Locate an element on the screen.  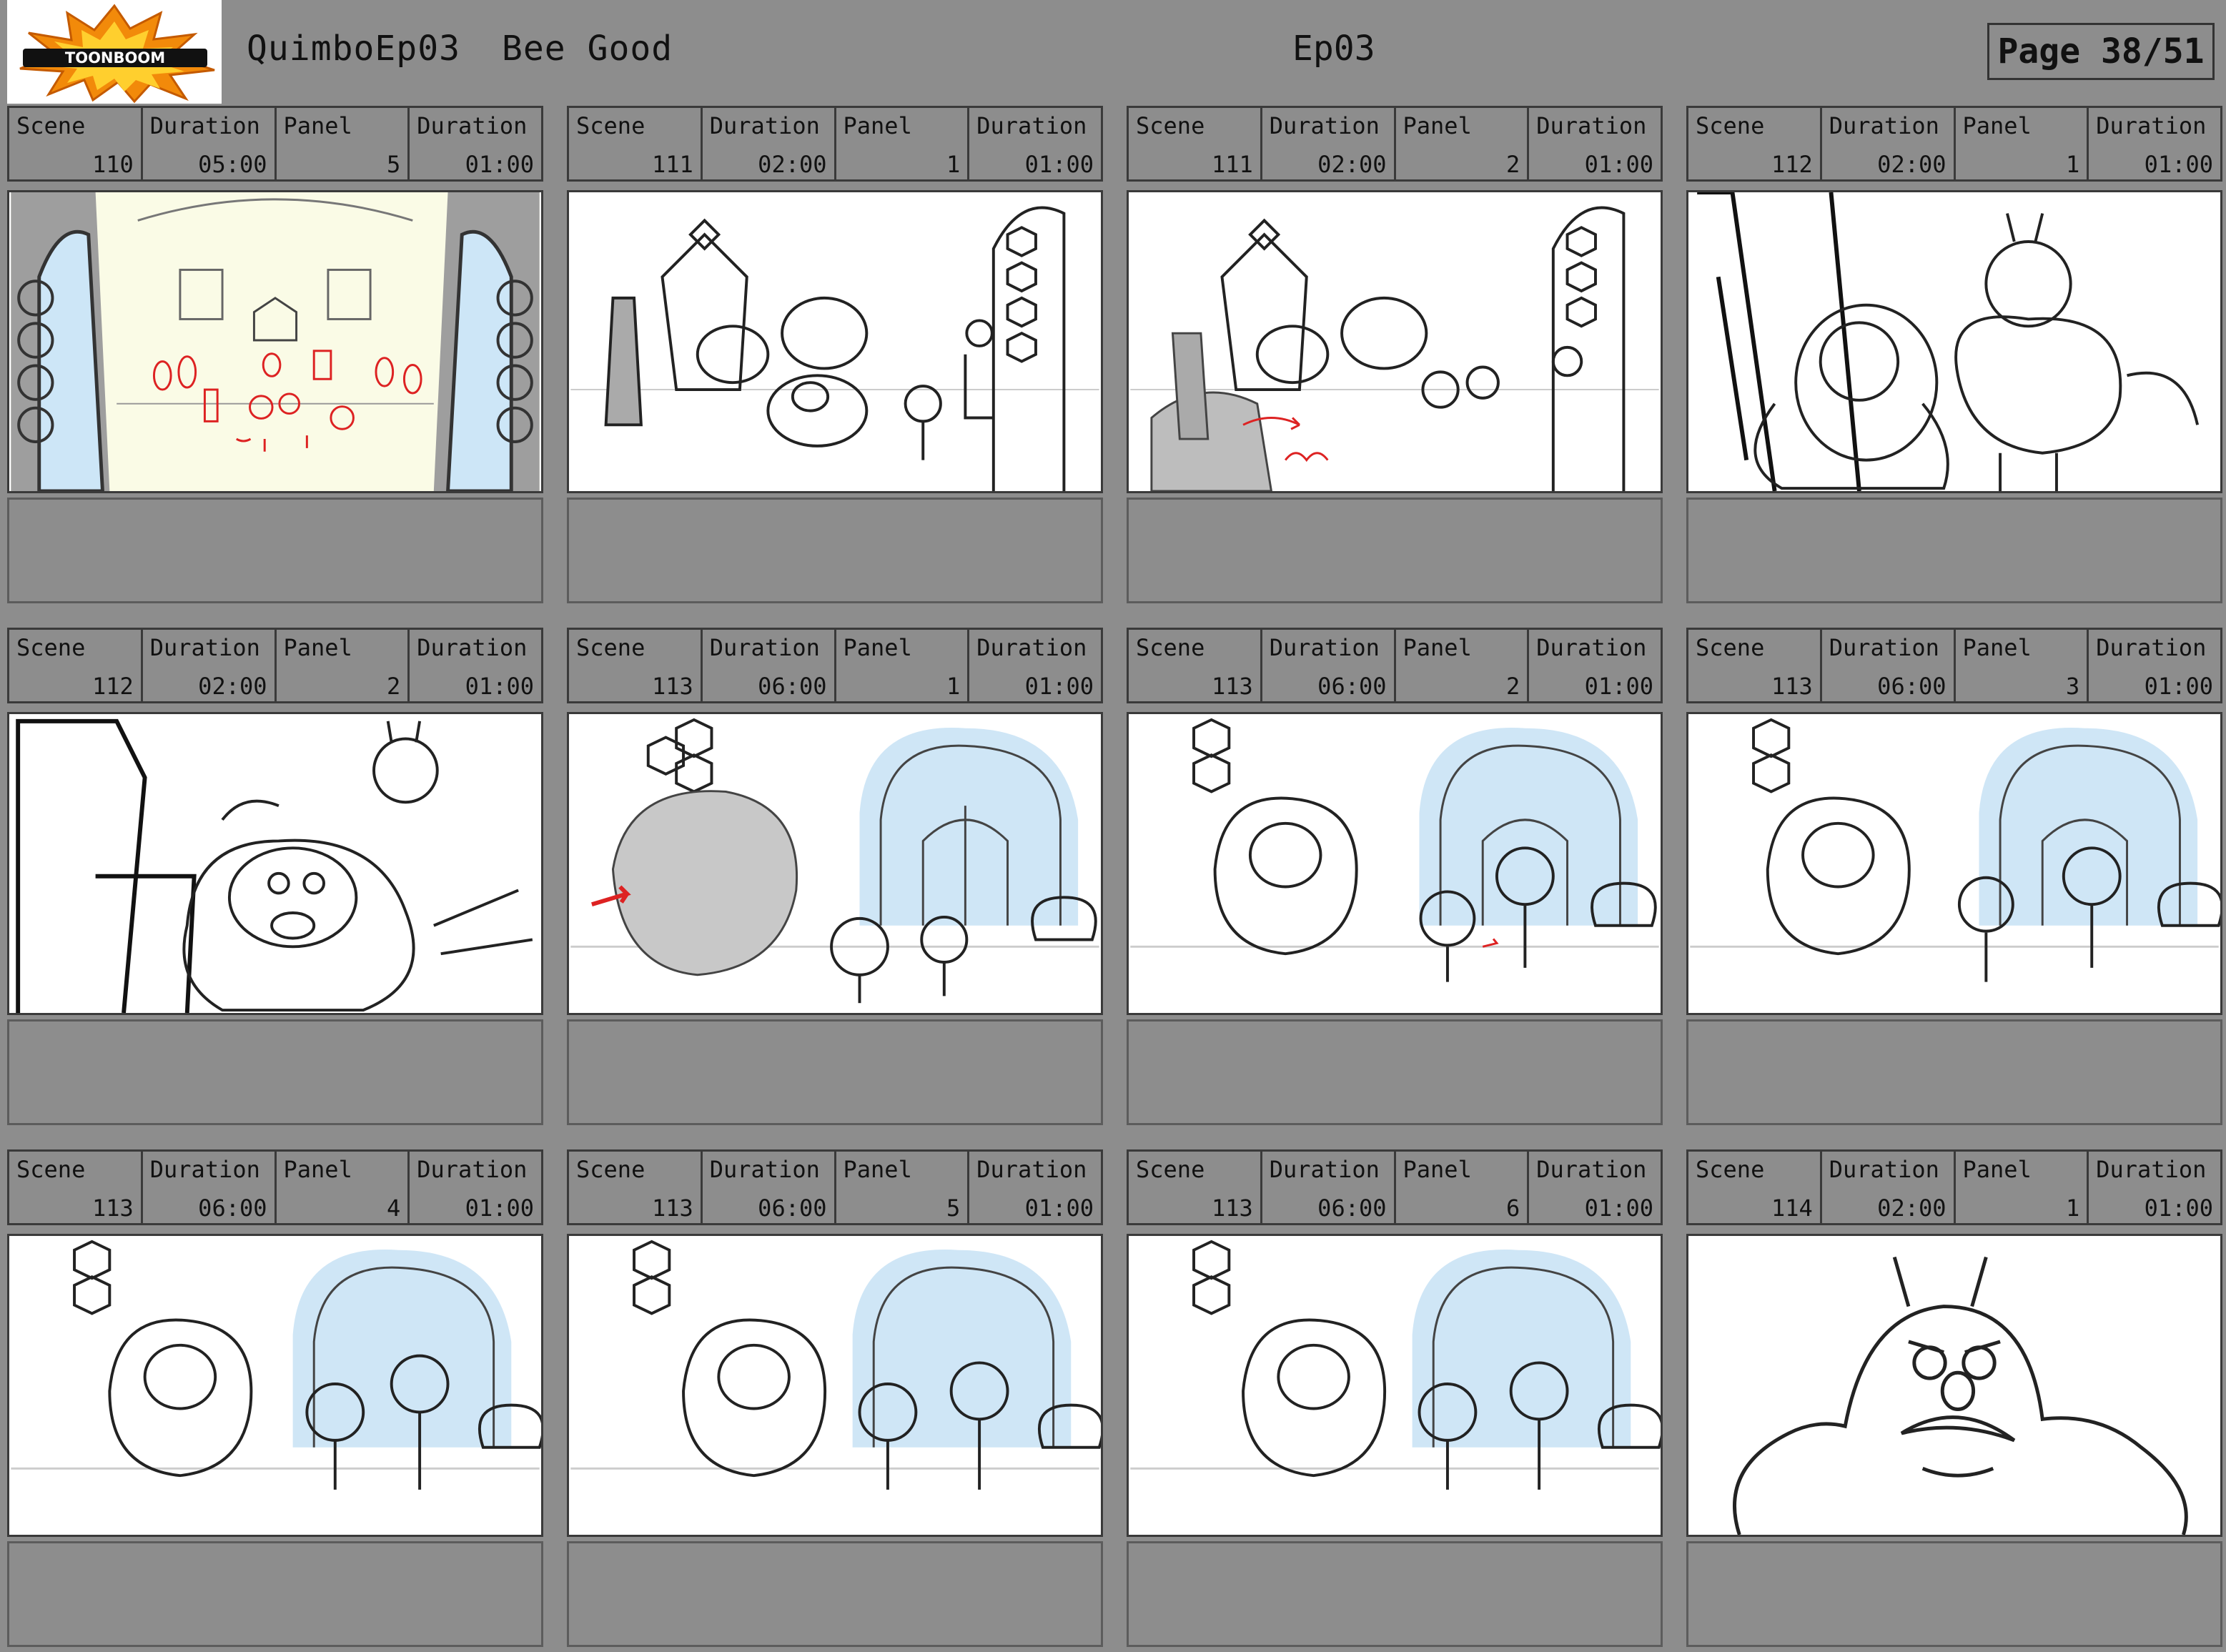
page-title: QuimboEp03 Bee Good is located at coordinates (480, 49).